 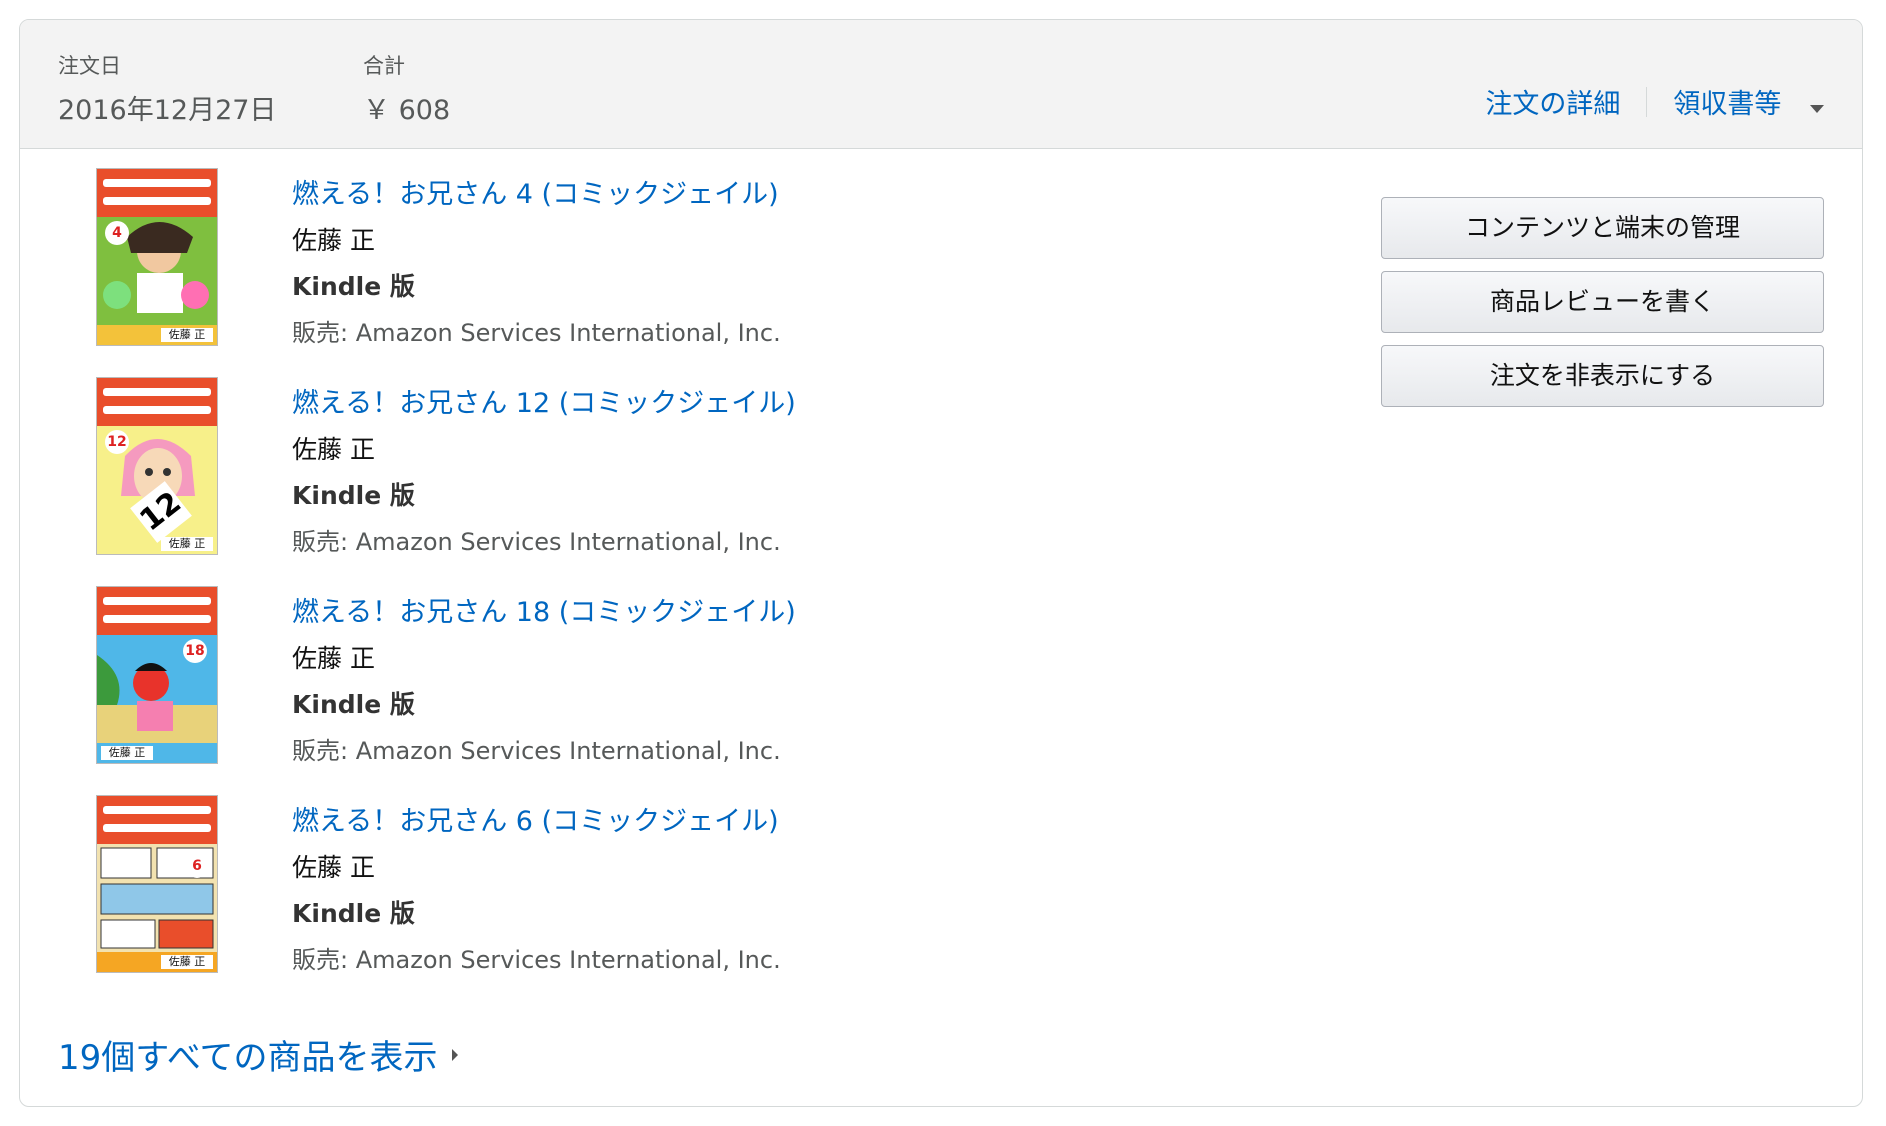 What do you see at coordinates (89, 66) in the screenshot?
I see `order-date-label: 注文日` at bounding box center [89, 66].